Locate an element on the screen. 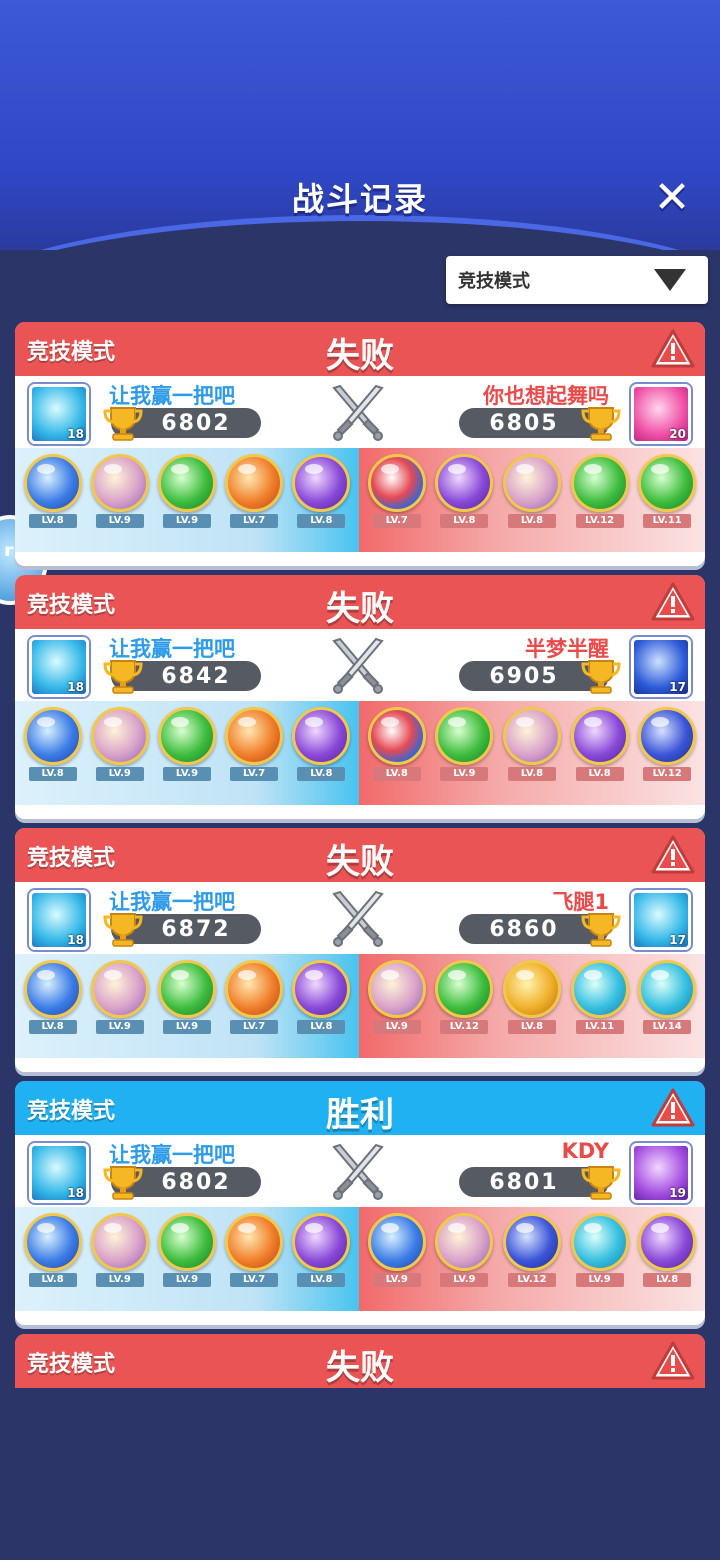 This screenshot has height=1560, width=720. match-players: 18 让我赢一把吧 6802 你也想起舞吗 6805 20 is located at coordinates (360, 412).